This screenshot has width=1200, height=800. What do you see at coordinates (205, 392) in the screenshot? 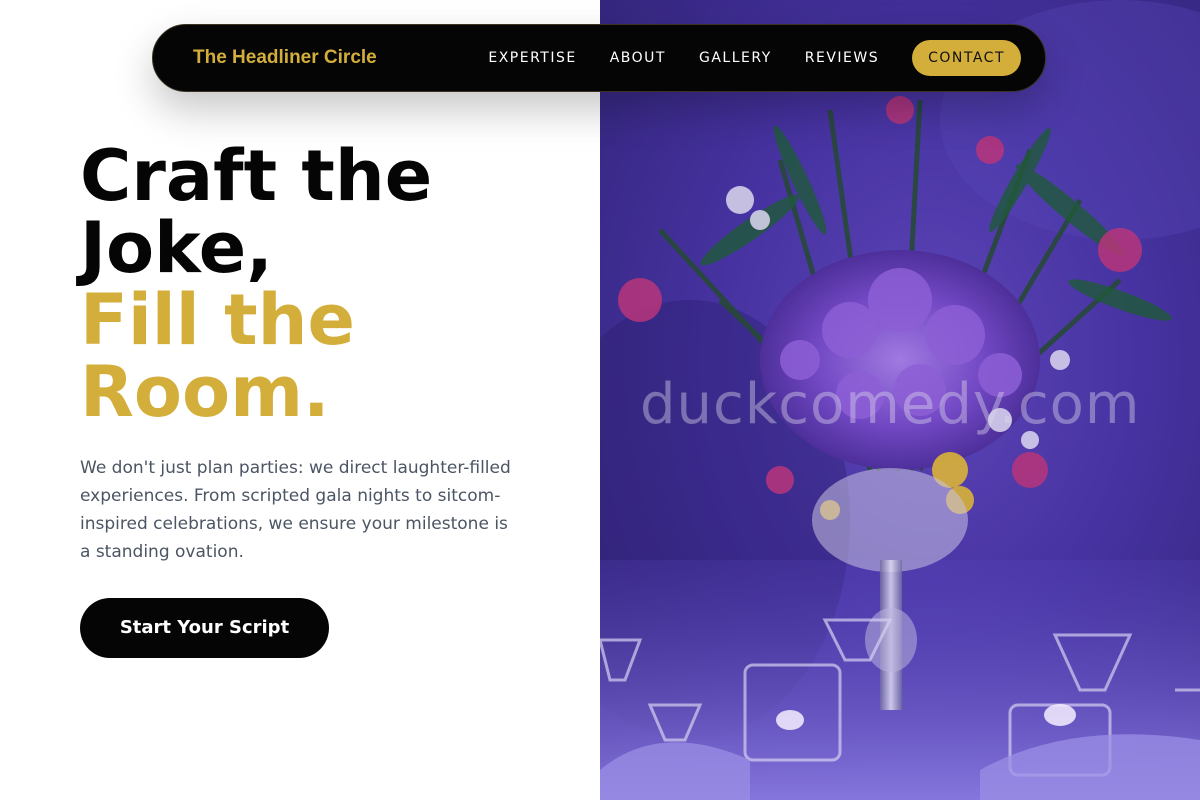
I see `headline-accent-line-2: Room.` at bounding box center [205, 392].